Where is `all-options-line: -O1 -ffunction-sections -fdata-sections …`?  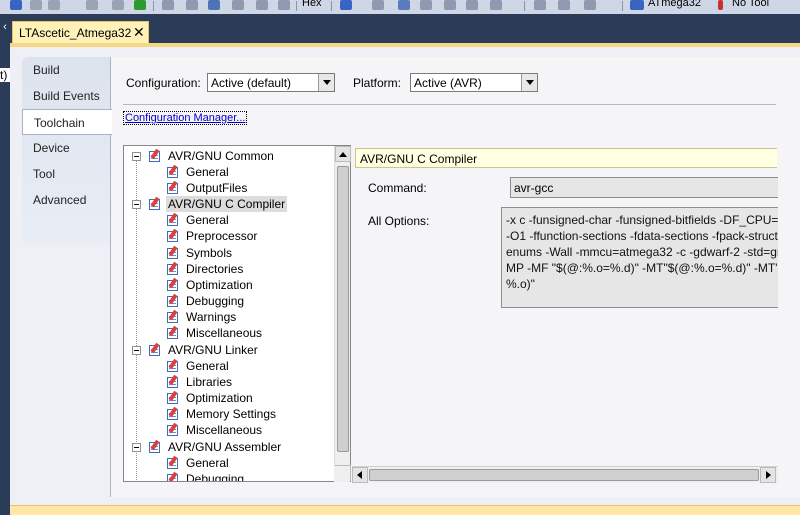
all-options-line: -O1 -ffunction-sections -fdata-sections … is located at coordinates (642, 236).